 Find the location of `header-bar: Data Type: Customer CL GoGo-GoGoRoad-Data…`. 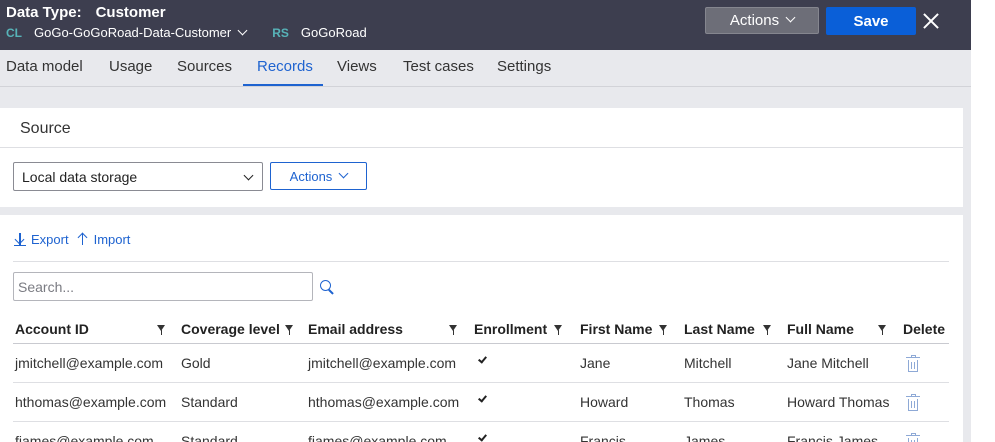

header-bar: Data Type: Customer CL GoGo-GoGoRoad-Data… is located at coordinates (485, 25).